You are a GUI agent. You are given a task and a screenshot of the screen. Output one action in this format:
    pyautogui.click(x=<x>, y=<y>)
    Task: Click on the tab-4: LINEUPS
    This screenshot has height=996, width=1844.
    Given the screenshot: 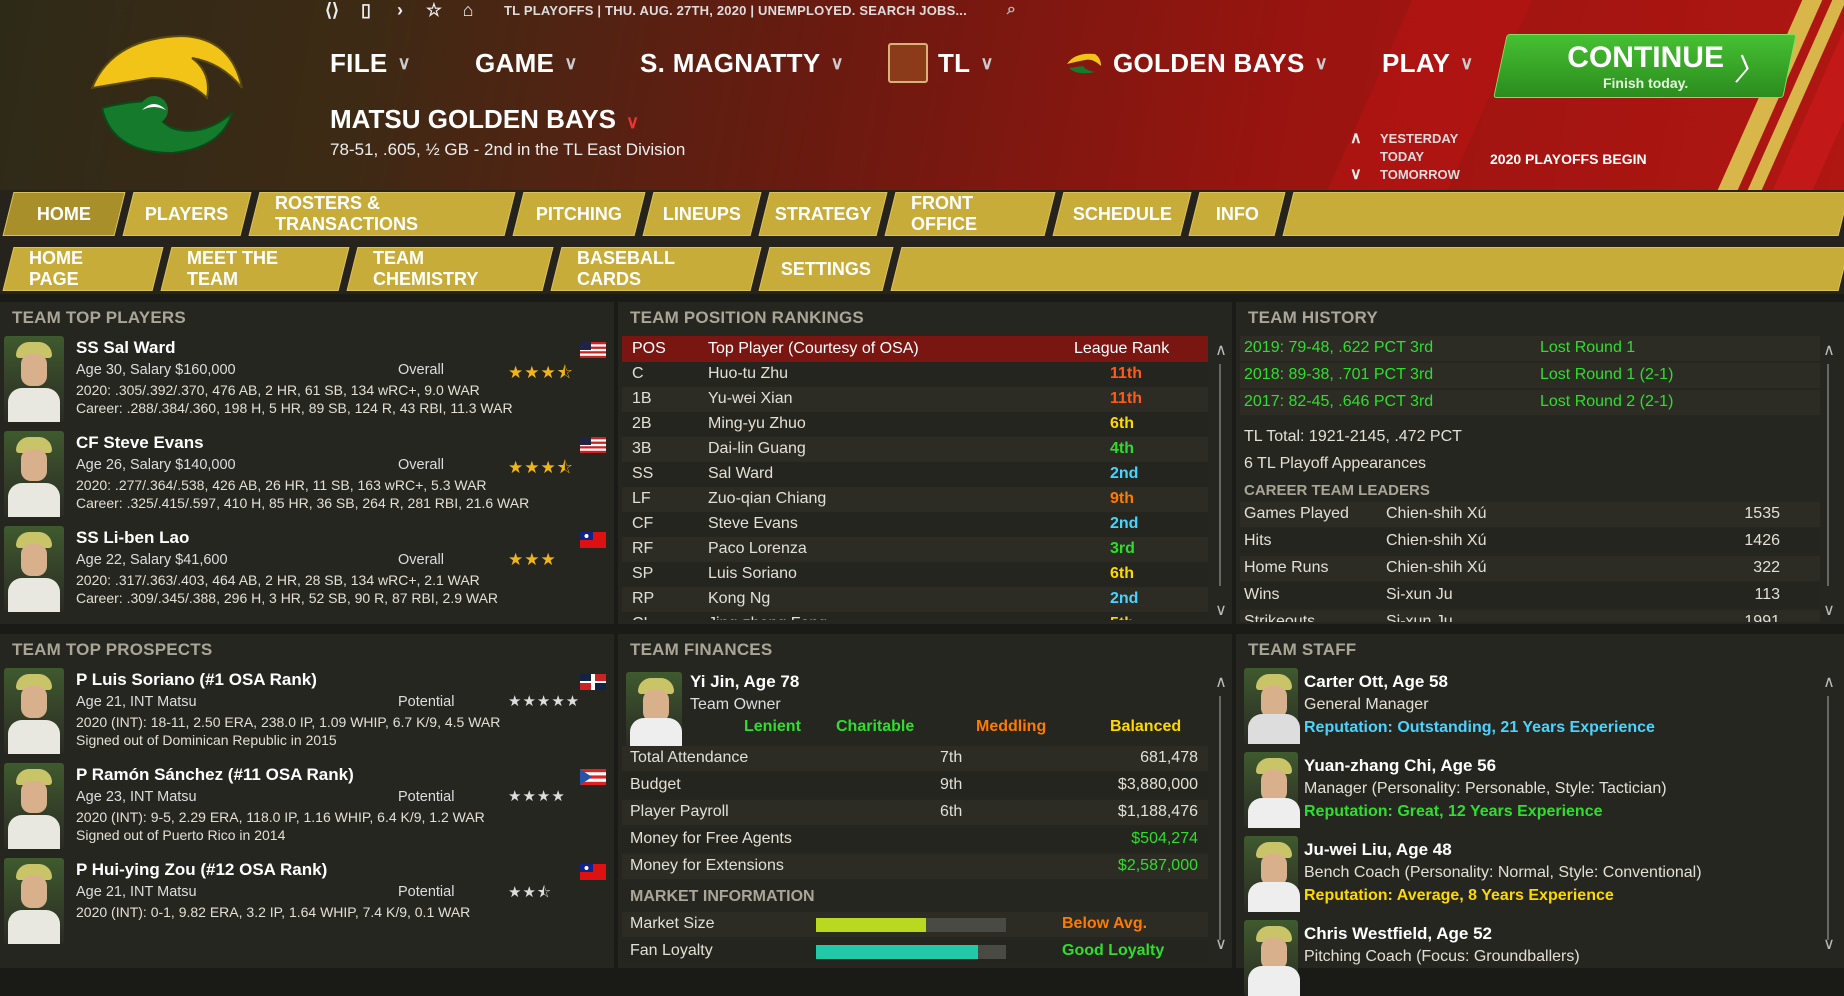 What is the action you would take?
    pyautogui.click(x=702, y=214)
    